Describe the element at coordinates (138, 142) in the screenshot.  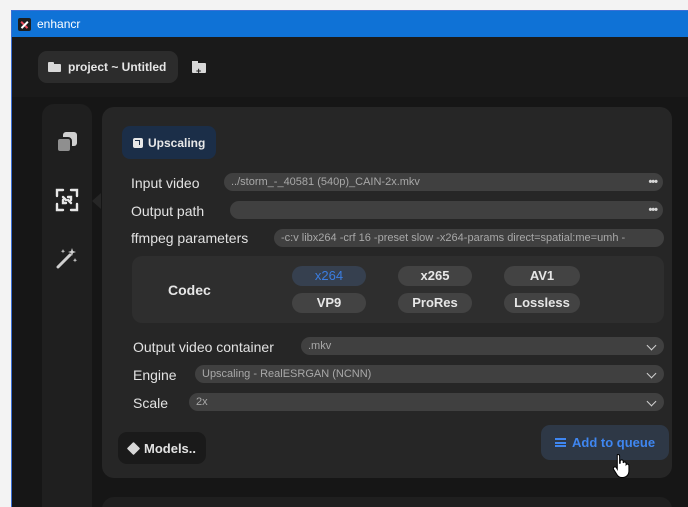
I see `arrow-up-right-icon` at that location.